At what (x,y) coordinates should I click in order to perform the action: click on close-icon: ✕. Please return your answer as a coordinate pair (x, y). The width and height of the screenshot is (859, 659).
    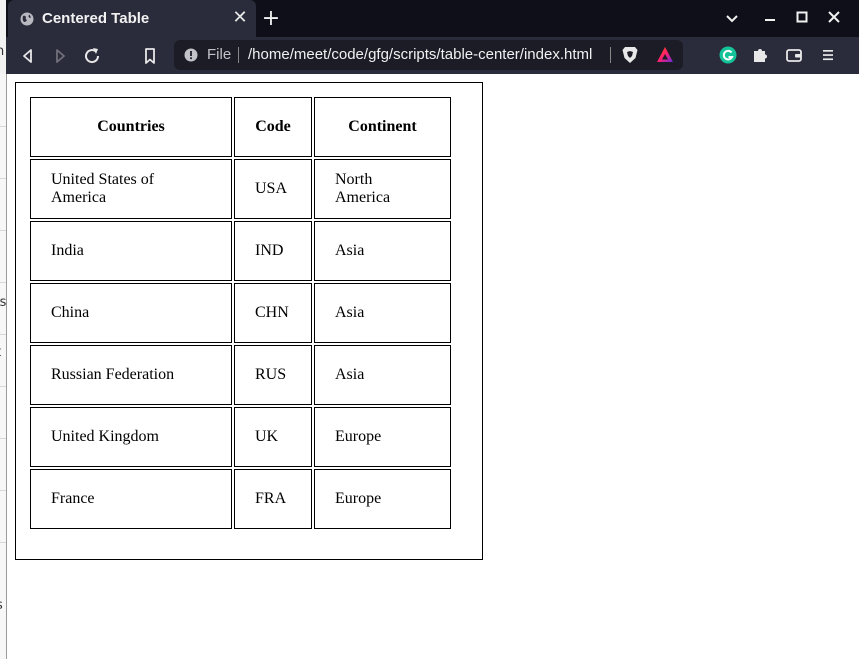
    Looking at the image, I should click on (240, 18).